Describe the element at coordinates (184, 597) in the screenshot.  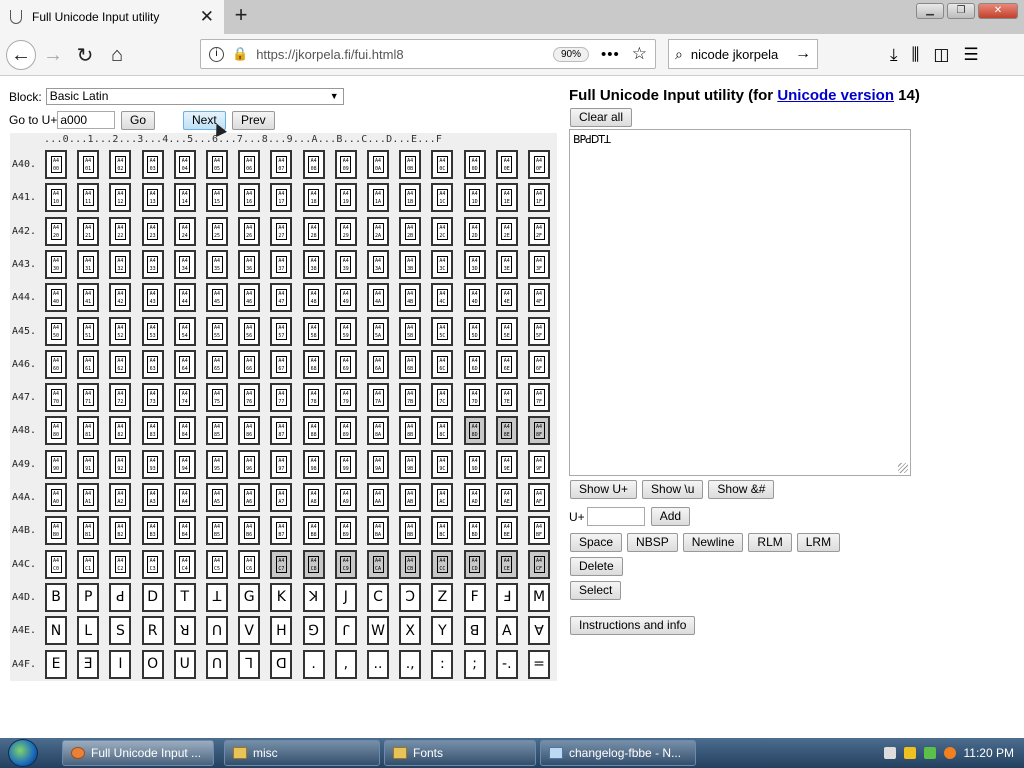
I see `char-cell: T` at that location.